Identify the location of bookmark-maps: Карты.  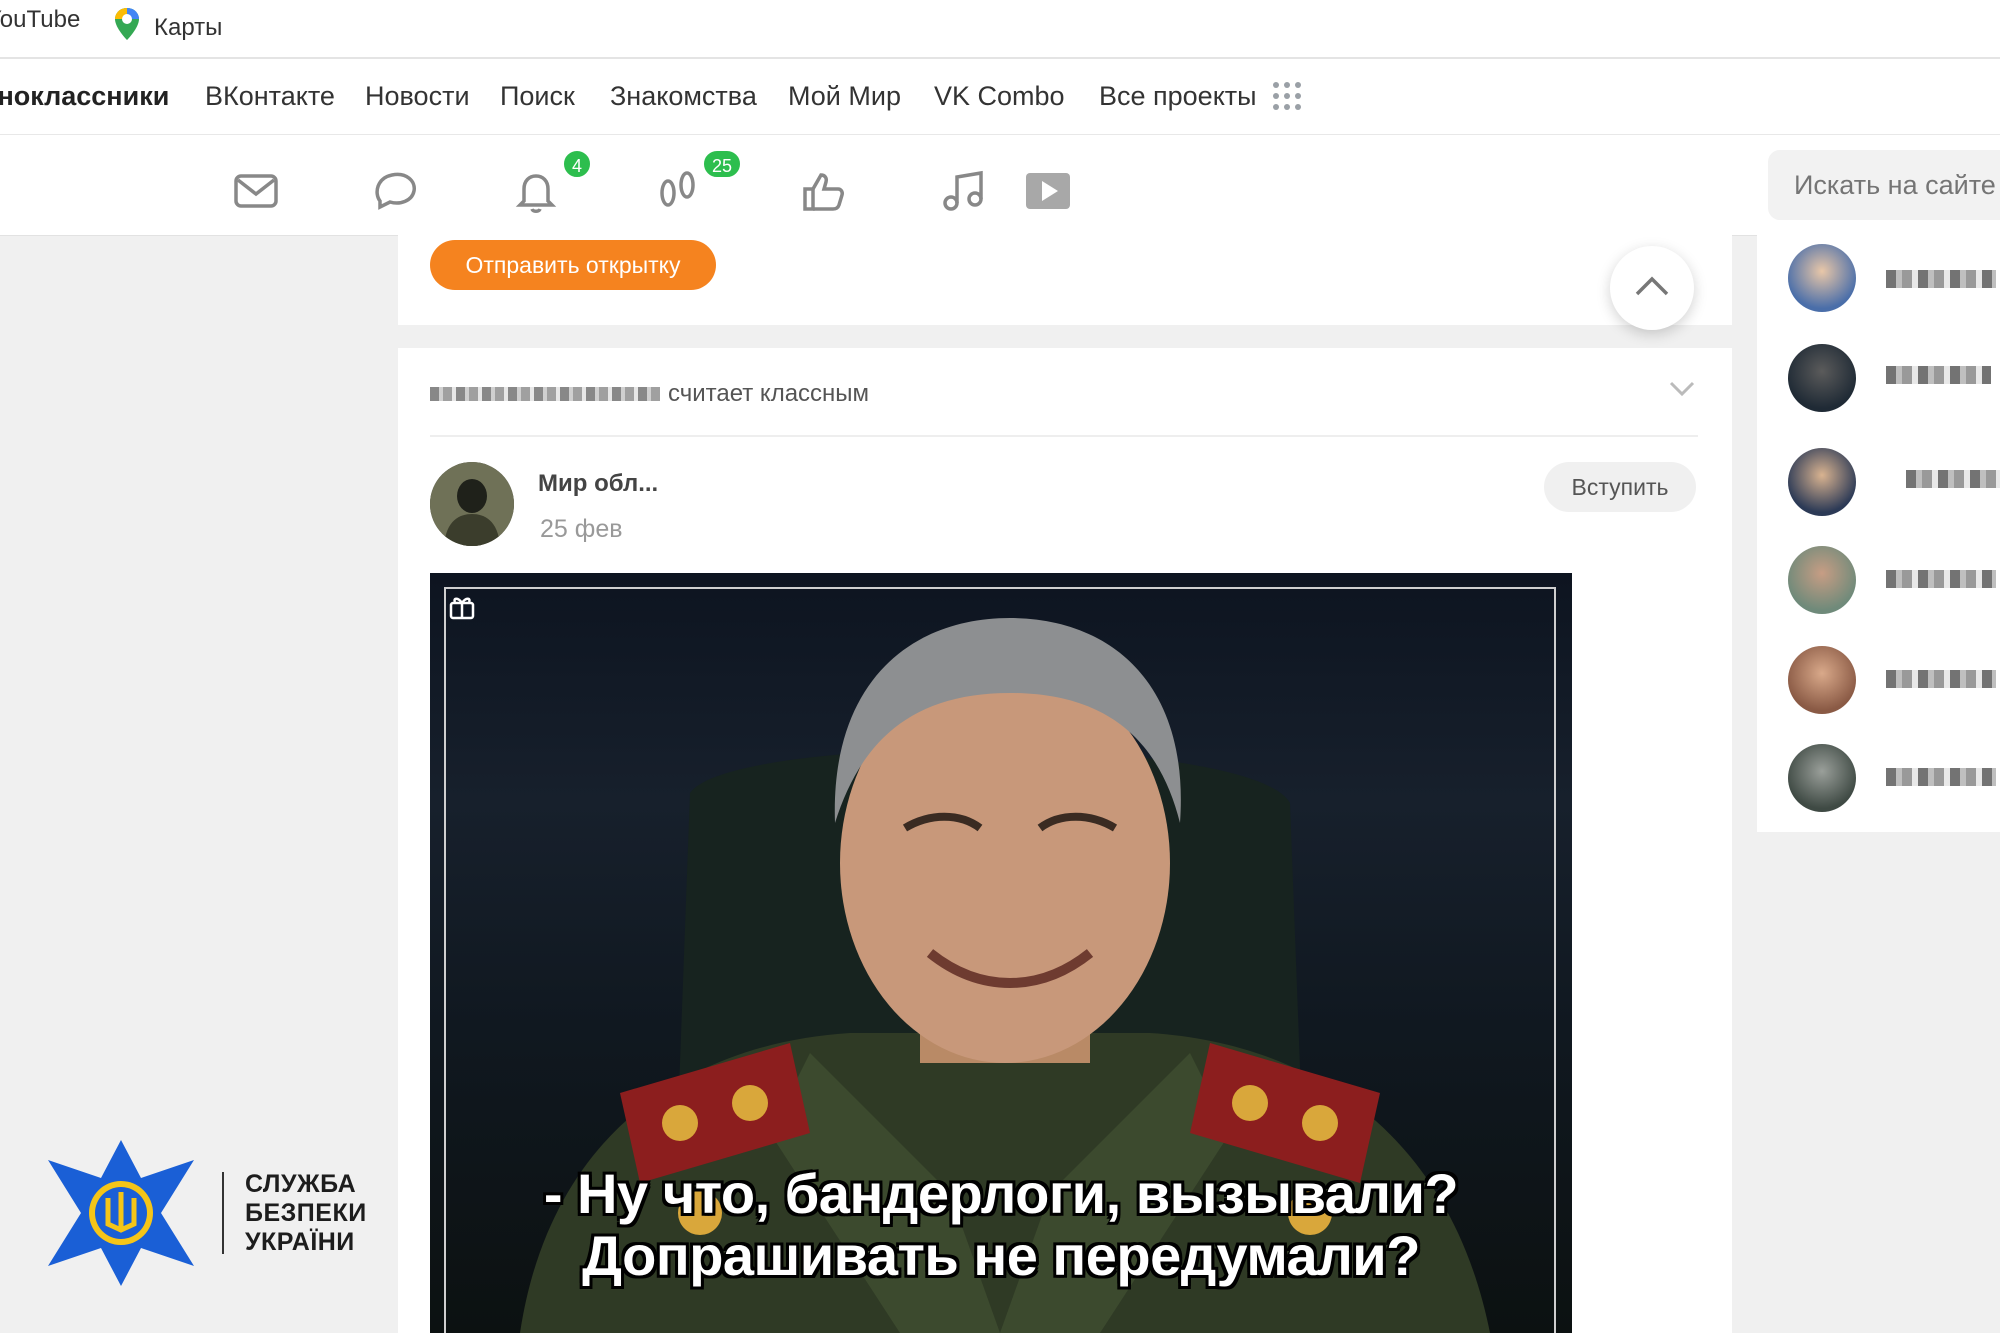
(167, 27).